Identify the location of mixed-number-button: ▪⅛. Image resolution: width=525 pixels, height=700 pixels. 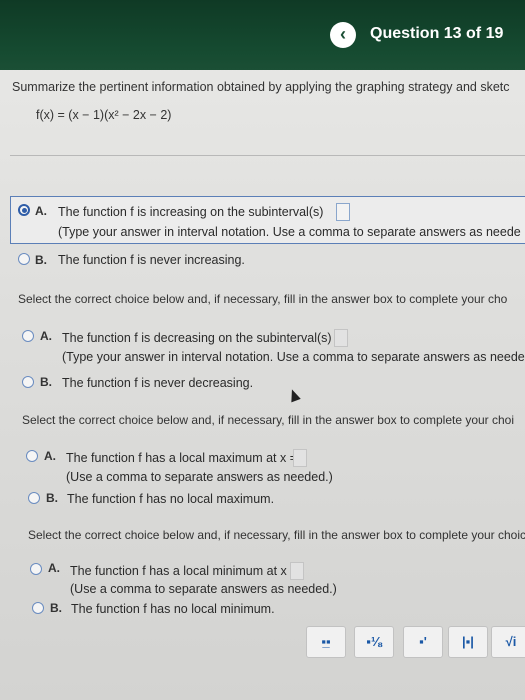
(374, 642).